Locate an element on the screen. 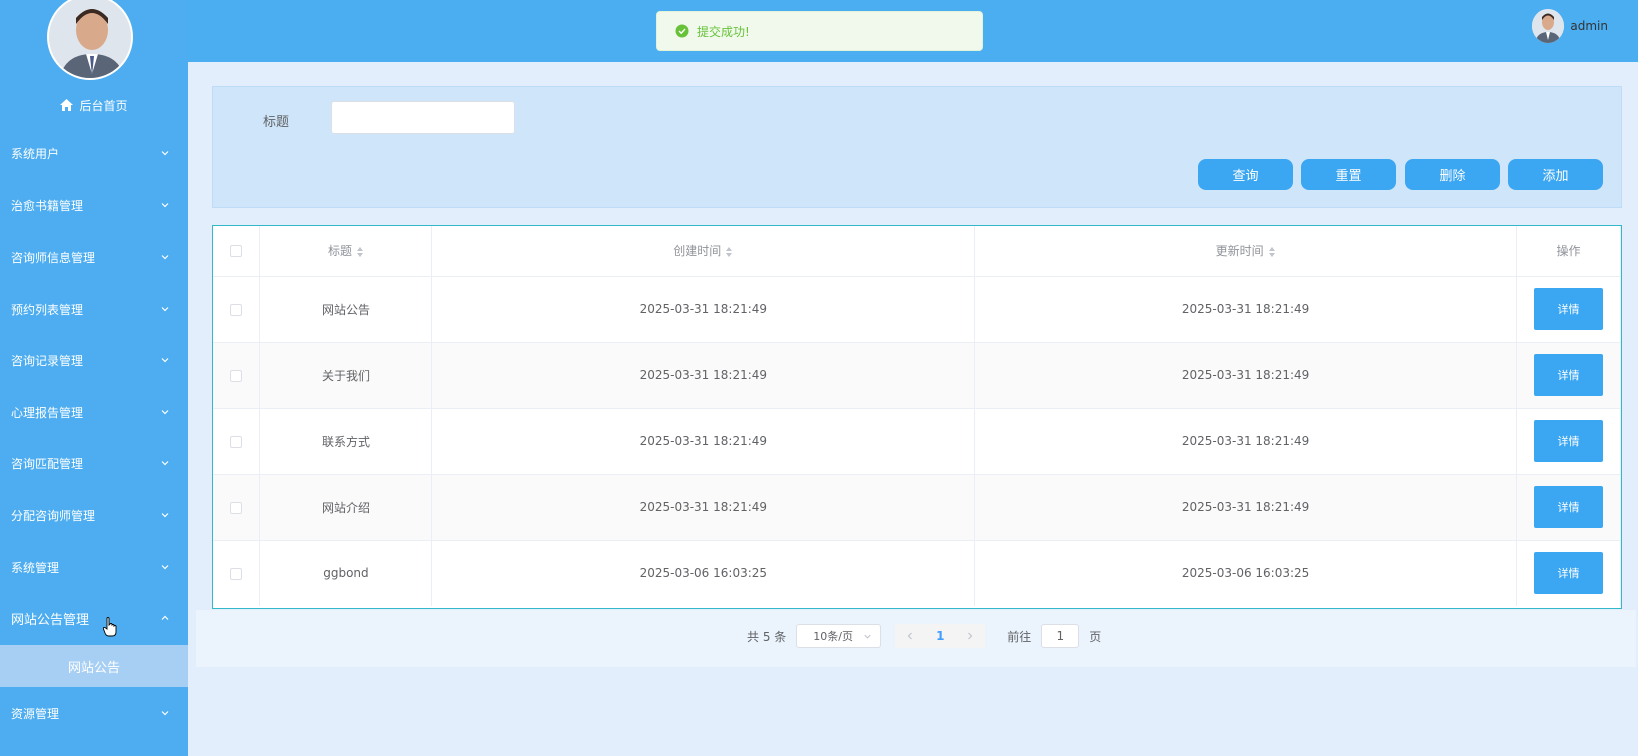 This screenshot has height=756, width=1638. chevron-up-icon is located at coordinates (165, 617).